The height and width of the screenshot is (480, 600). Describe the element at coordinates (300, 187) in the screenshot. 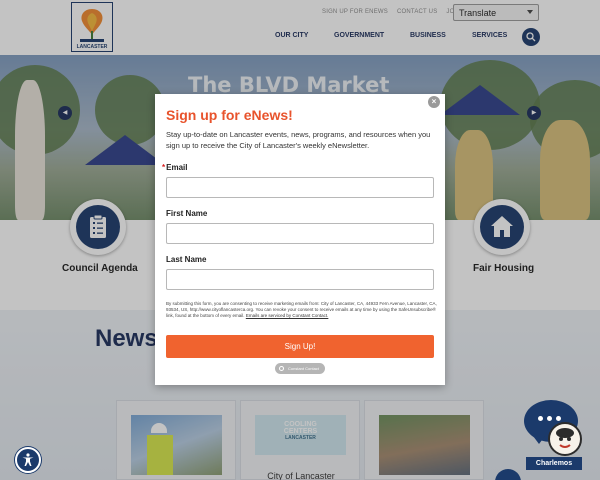

I see `email-field` at that location.